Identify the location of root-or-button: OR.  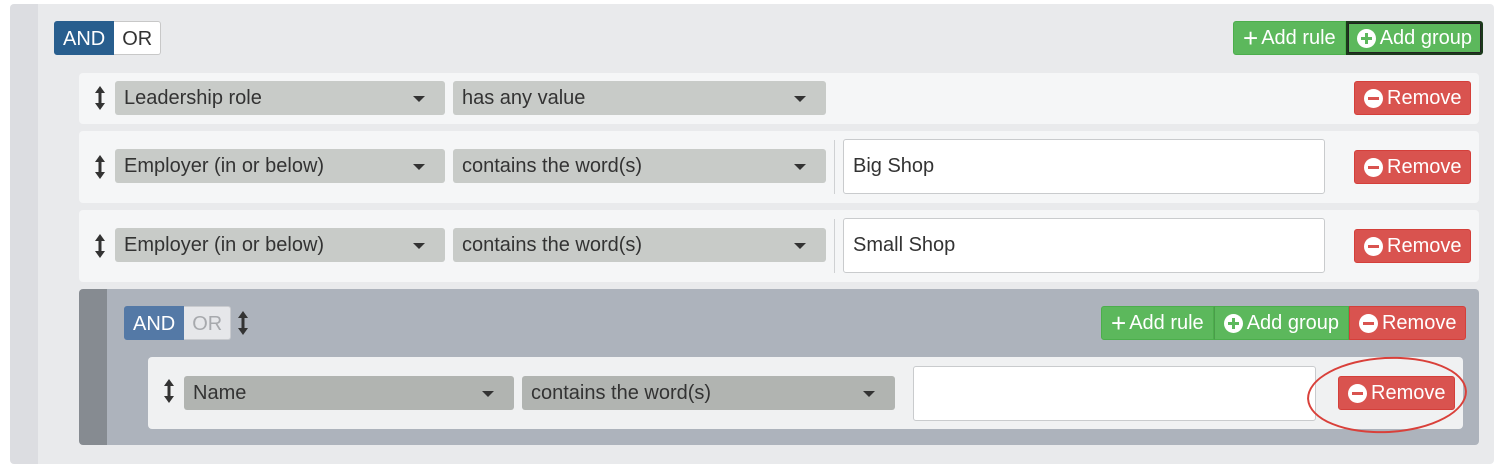
(138, 38).